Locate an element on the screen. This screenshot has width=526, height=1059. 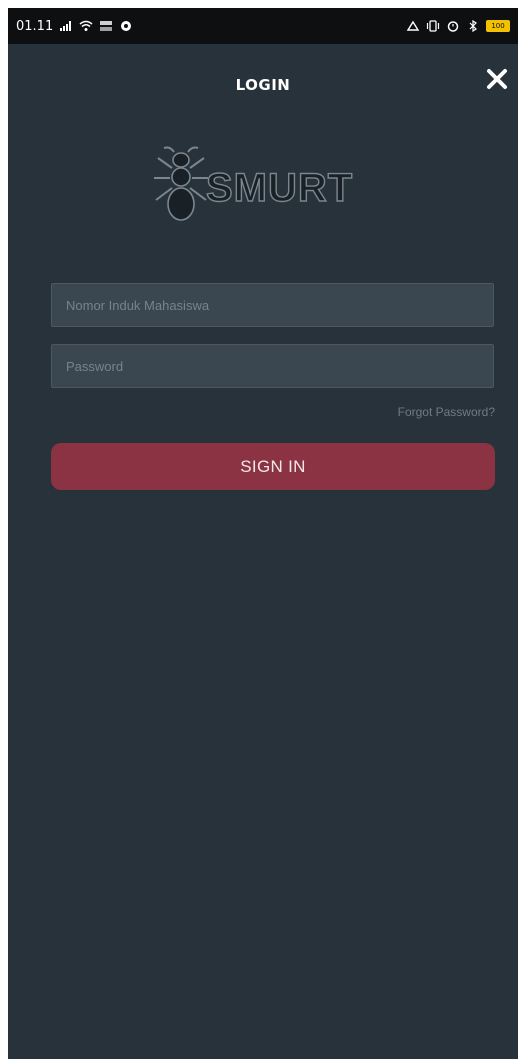
sign-in-button: SIGN IN is located at coordinates (273, 466).